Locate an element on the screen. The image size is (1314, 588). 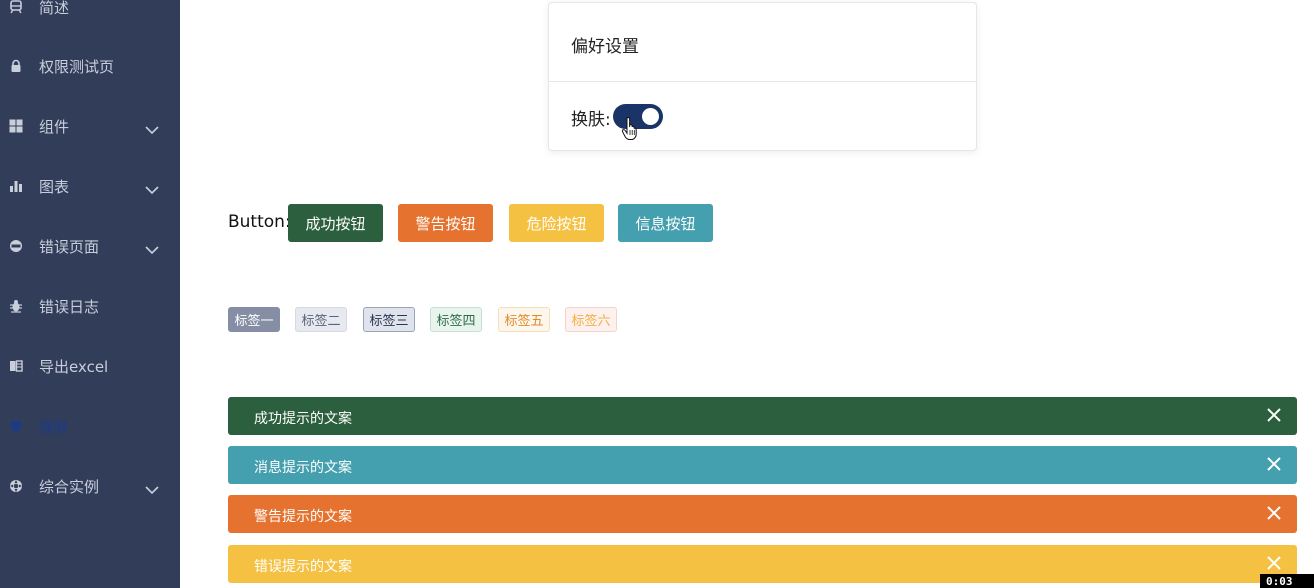
tag-2: 标签二 is located at coordinates (321, 319).